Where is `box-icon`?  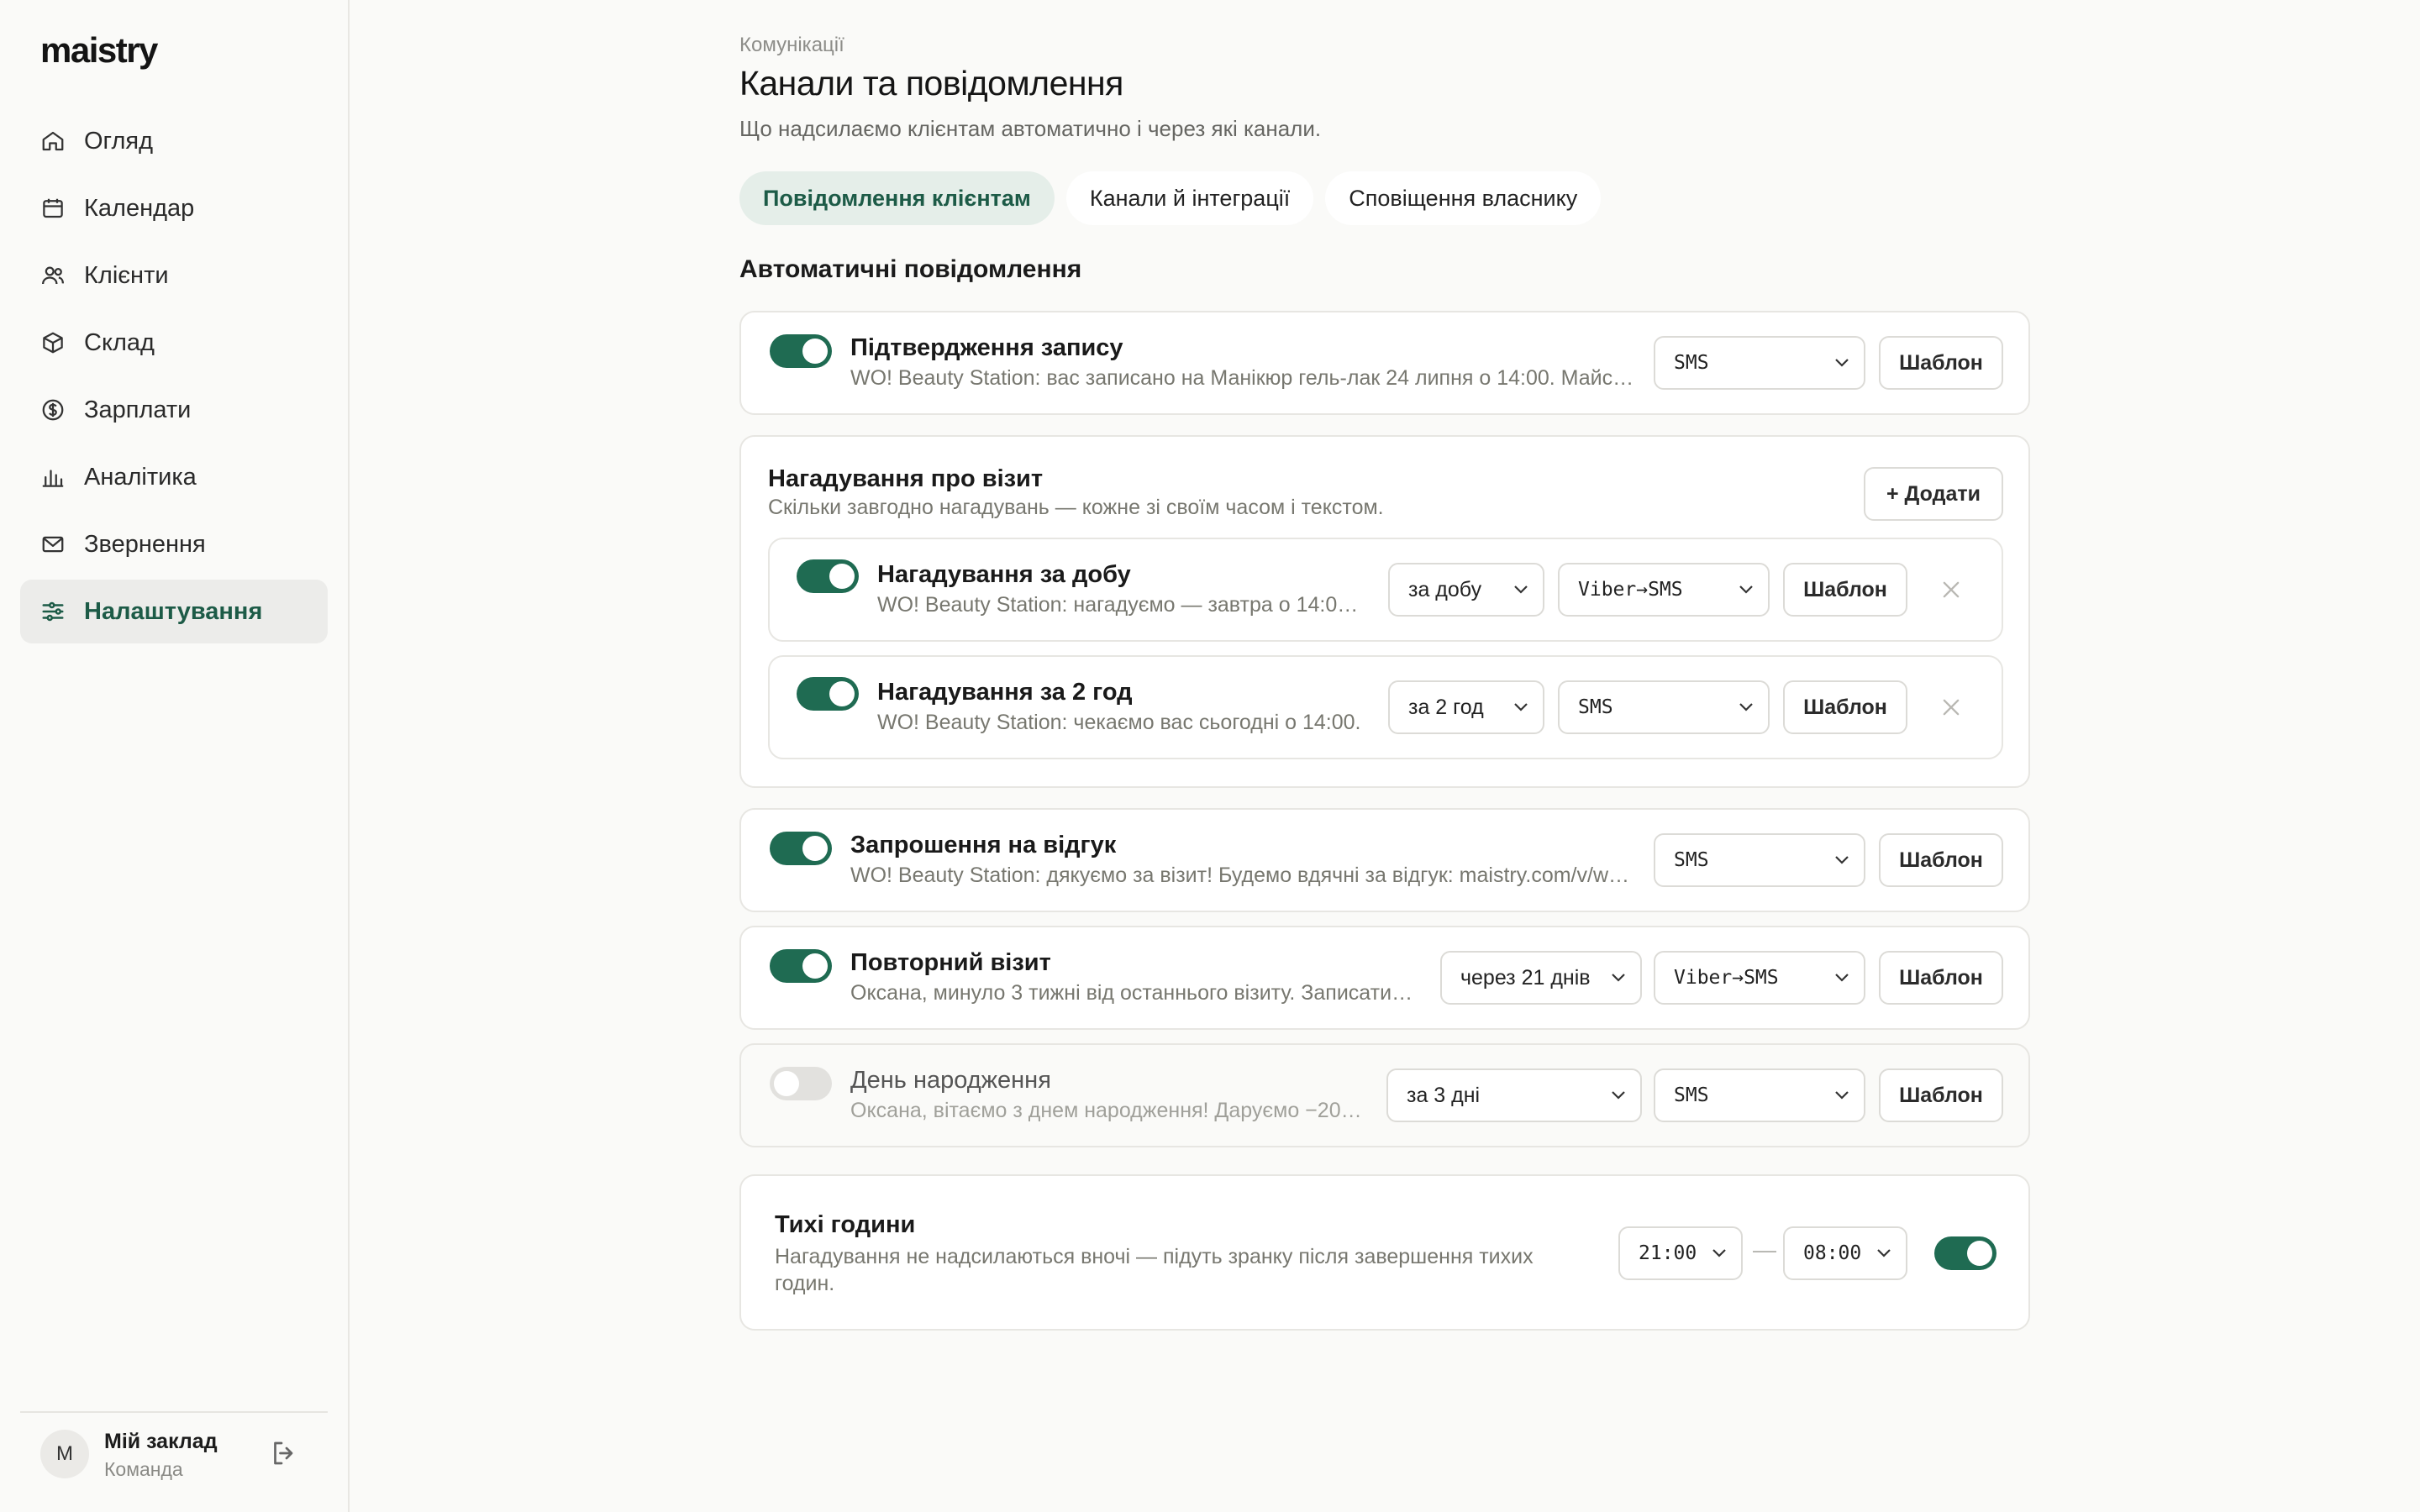
box-icon is located at coordinates (53, 343).